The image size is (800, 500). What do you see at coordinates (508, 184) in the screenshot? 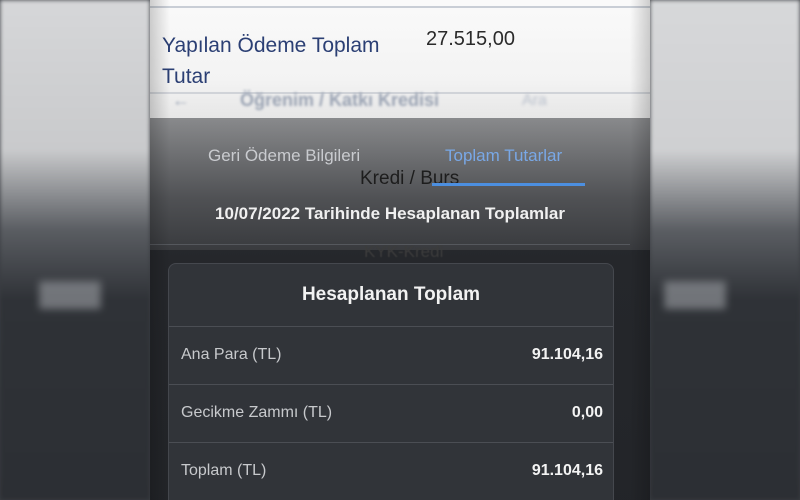
I see `active-tab-indicator` at bounding box center [508, 184].